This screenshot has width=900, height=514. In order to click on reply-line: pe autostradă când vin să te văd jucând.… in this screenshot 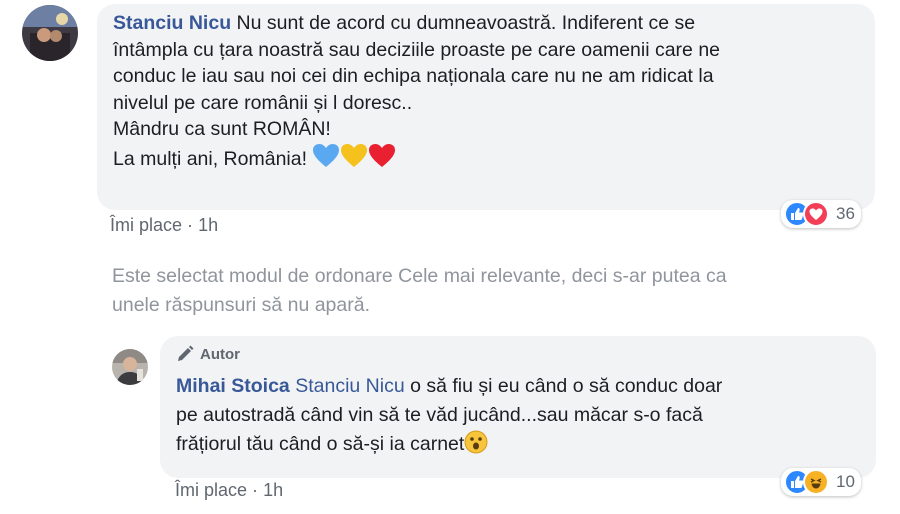, I will do `click(439, 415)`.